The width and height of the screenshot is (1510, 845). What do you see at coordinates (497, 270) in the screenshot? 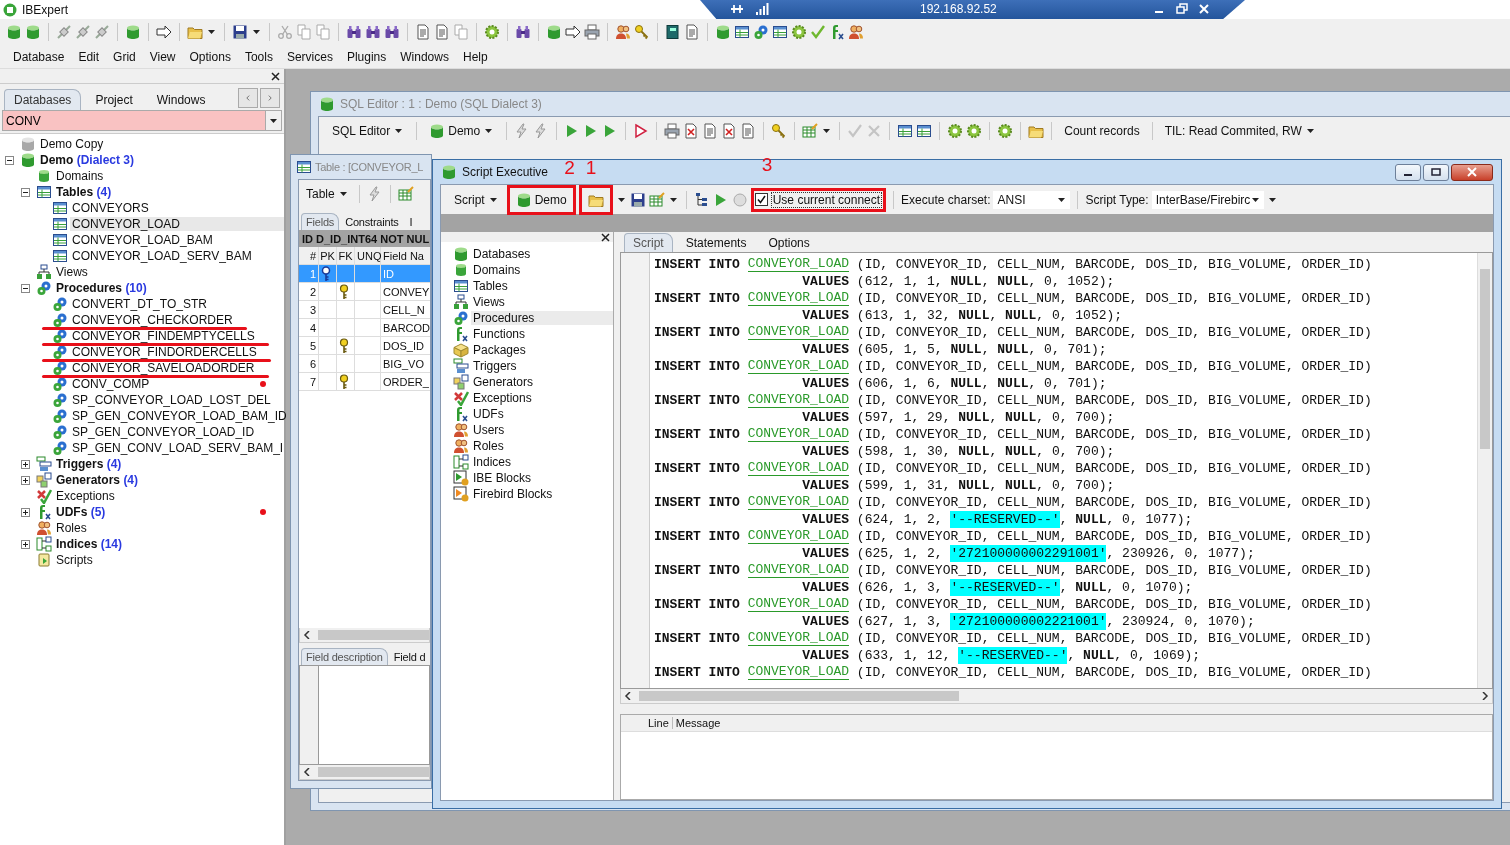
I see `object-type-item: Domains` at bounding box center [497, 270].